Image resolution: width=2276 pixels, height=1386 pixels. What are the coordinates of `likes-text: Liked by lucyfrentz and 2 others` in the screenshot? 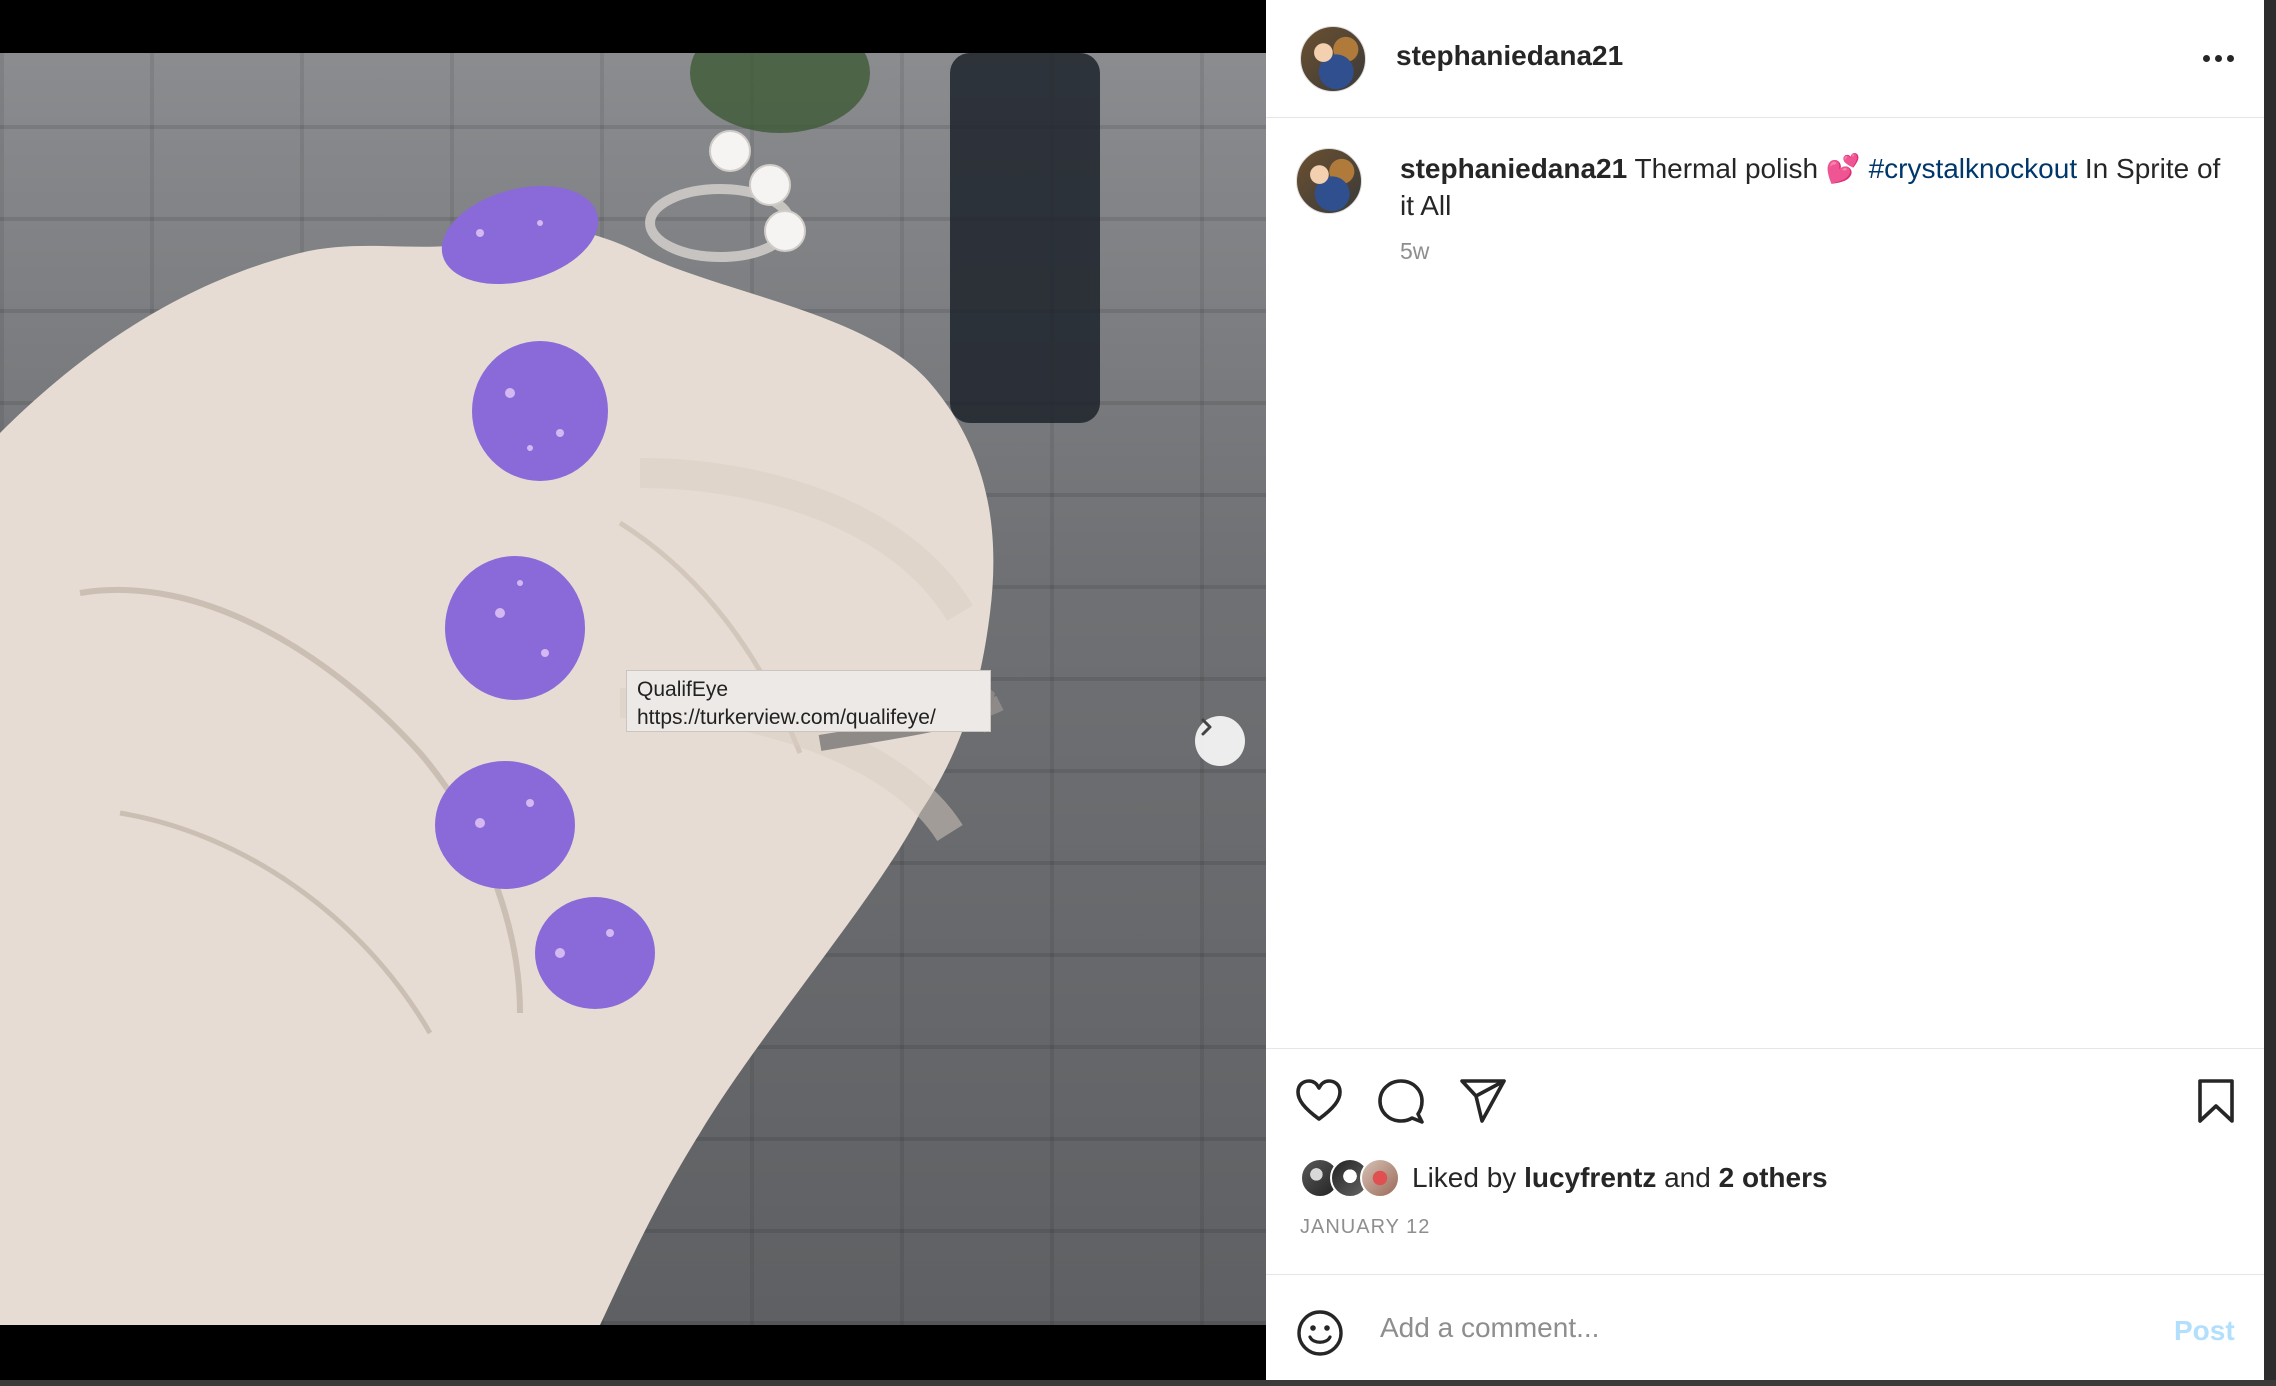 It's located at (1620, 1178).